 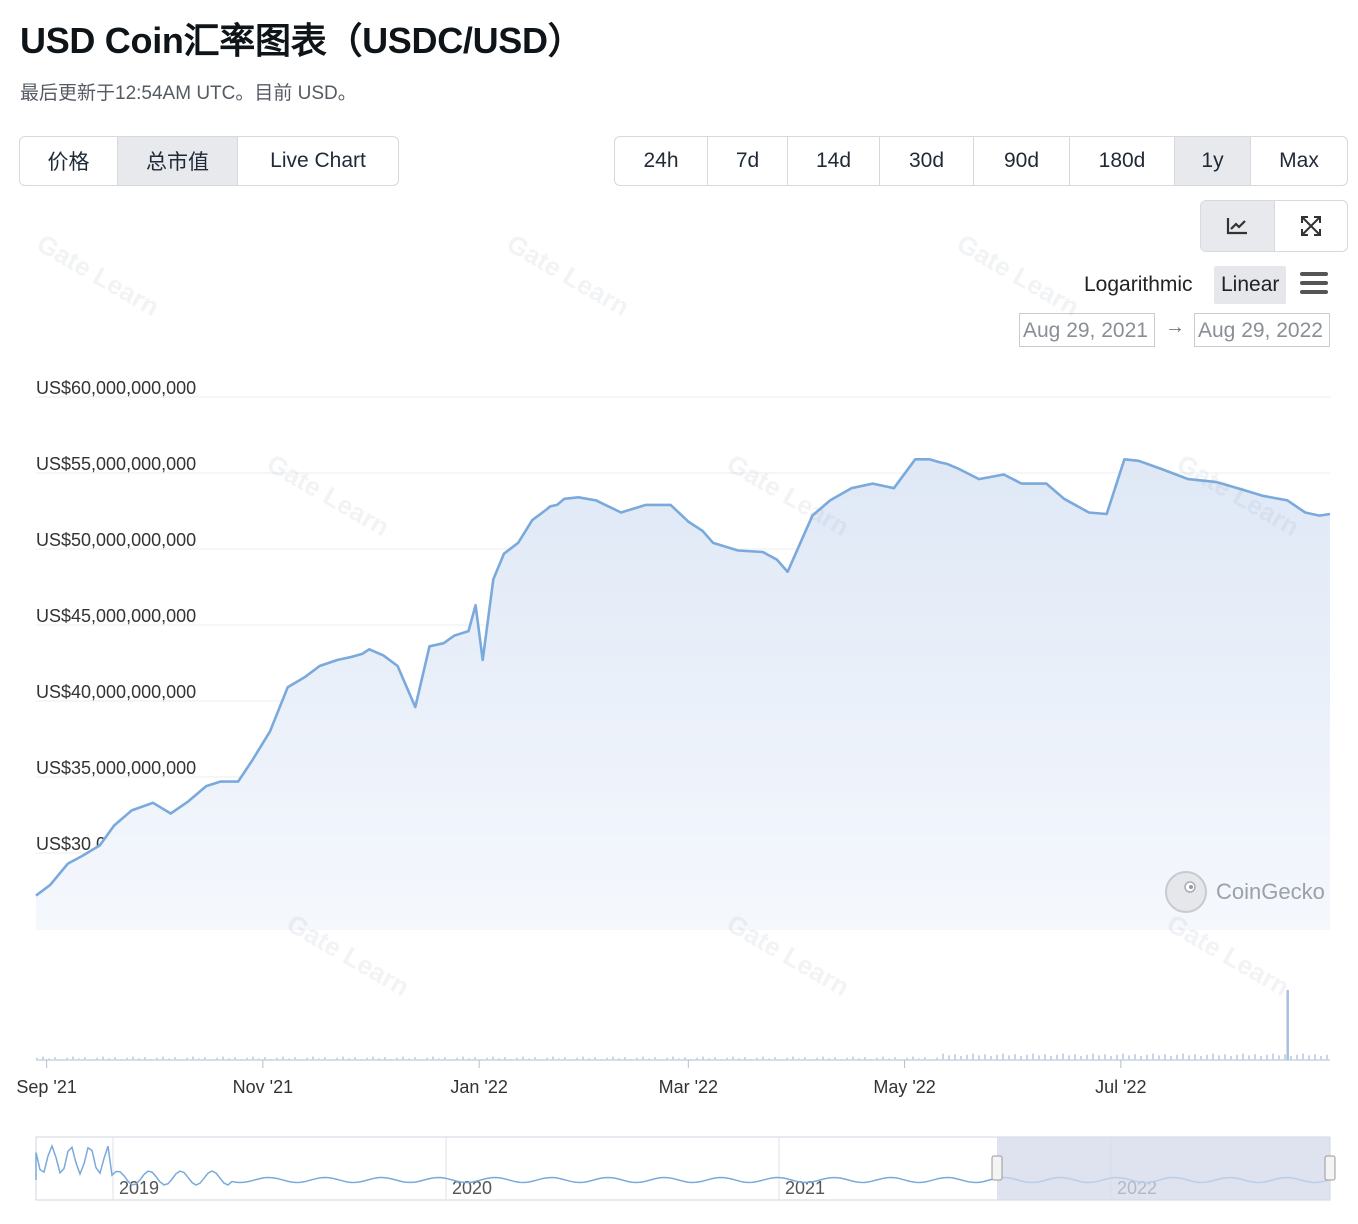 What do you see at coordinates (1186, 892) in the screenshot?
I see `gecko-icon` at bounding box center [1186, 892].